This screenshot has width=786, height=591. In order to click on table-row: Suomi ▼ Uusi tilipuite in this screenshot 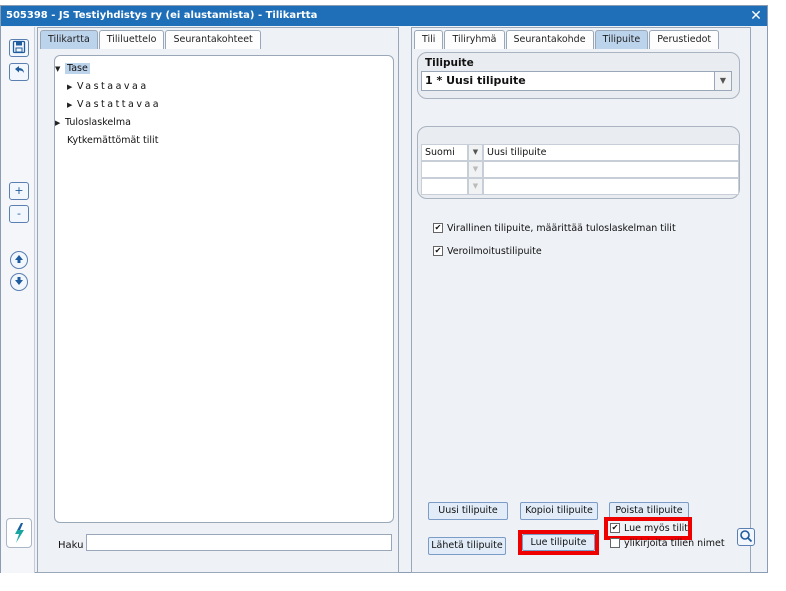, I will do `click(580, 152)`.